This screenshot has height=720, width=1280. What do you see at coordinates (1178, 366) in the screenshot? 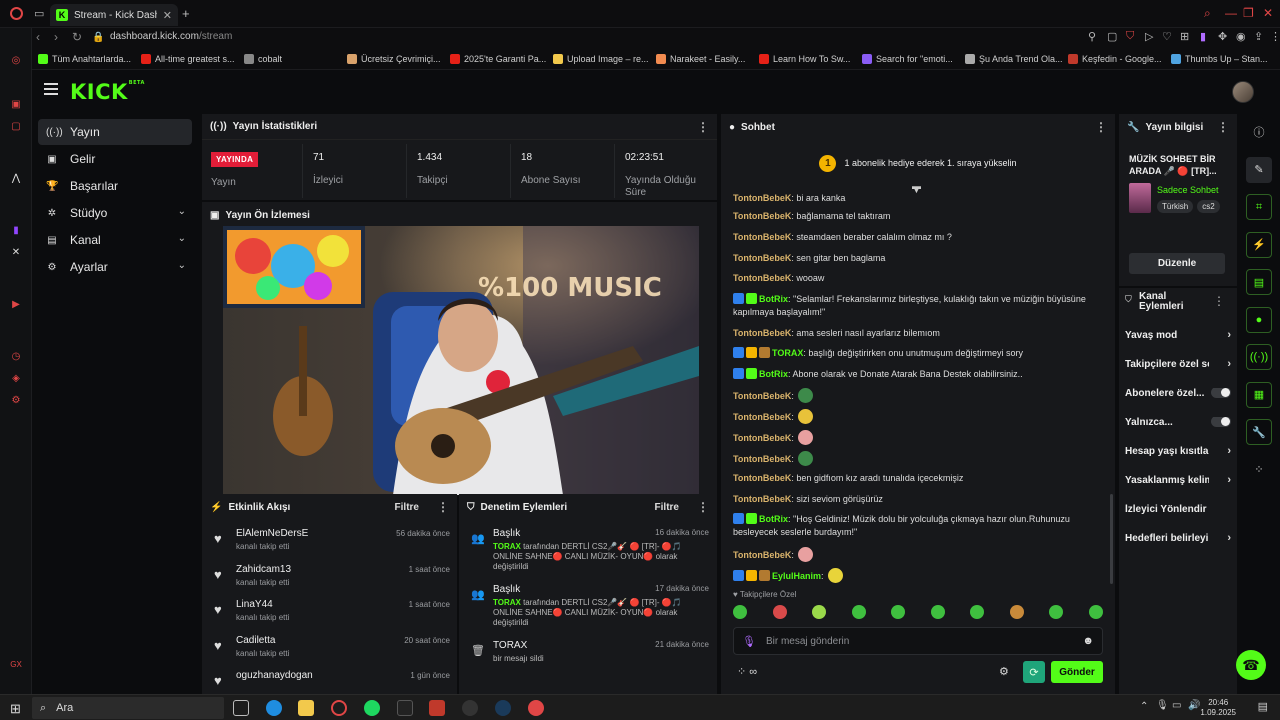
I see `channel-action-item: Takipçilere özel sohbet ›` at bounding box center [1178, 366].